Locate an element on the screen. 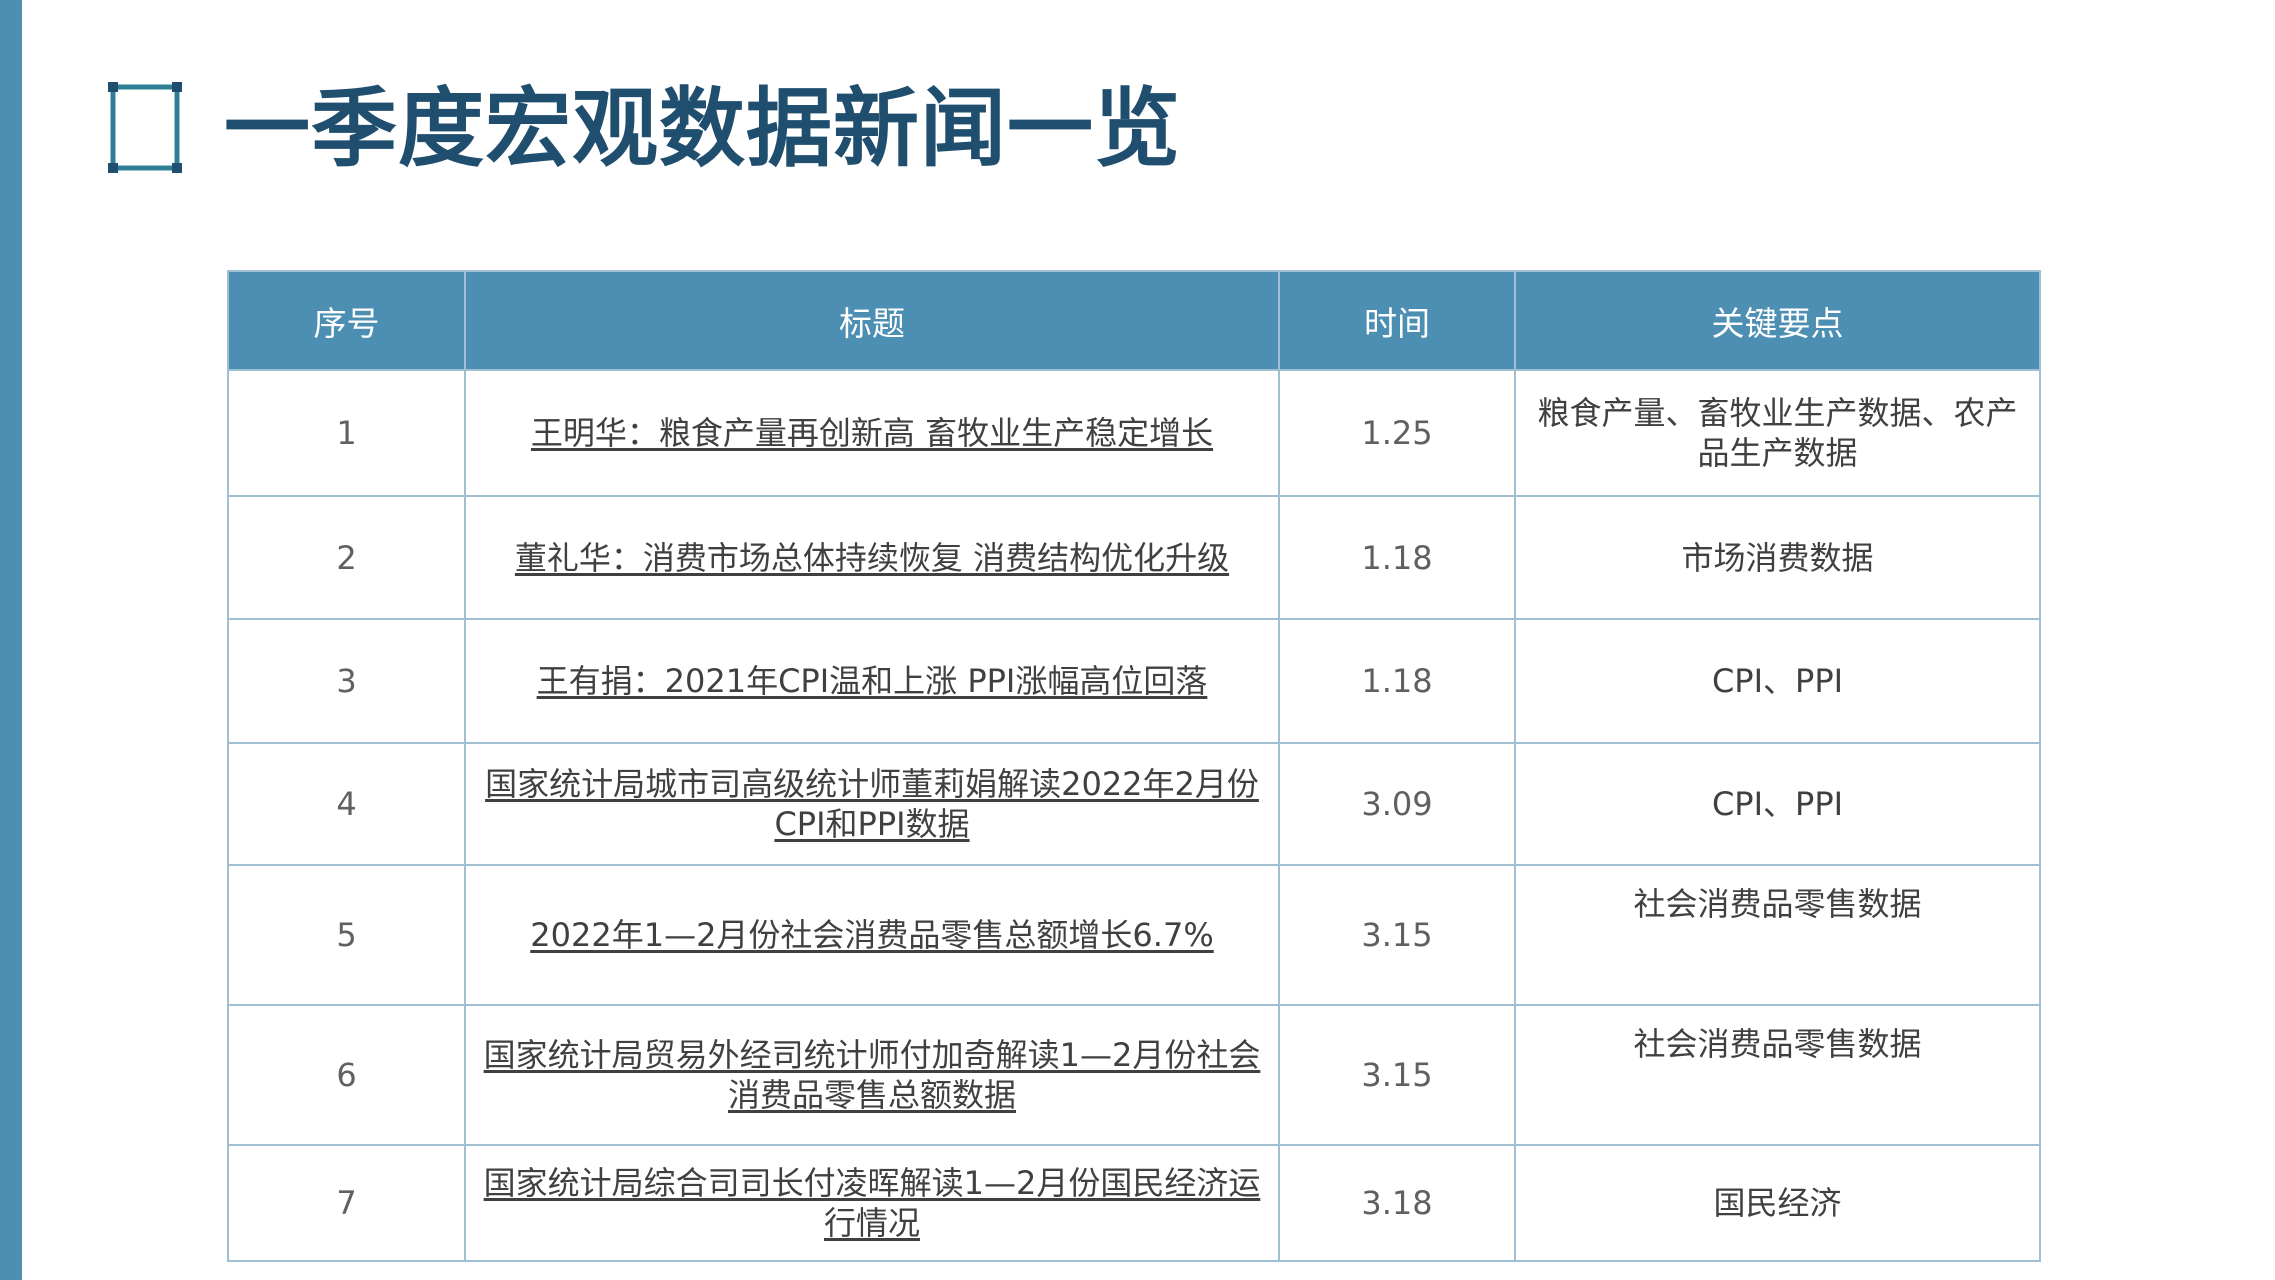  table-row: 7 国家统计局综合司司长付凌晖解读1—2月份国民经济运行情况 3.18 国民经济 is located at coordinates (1134, 1203).